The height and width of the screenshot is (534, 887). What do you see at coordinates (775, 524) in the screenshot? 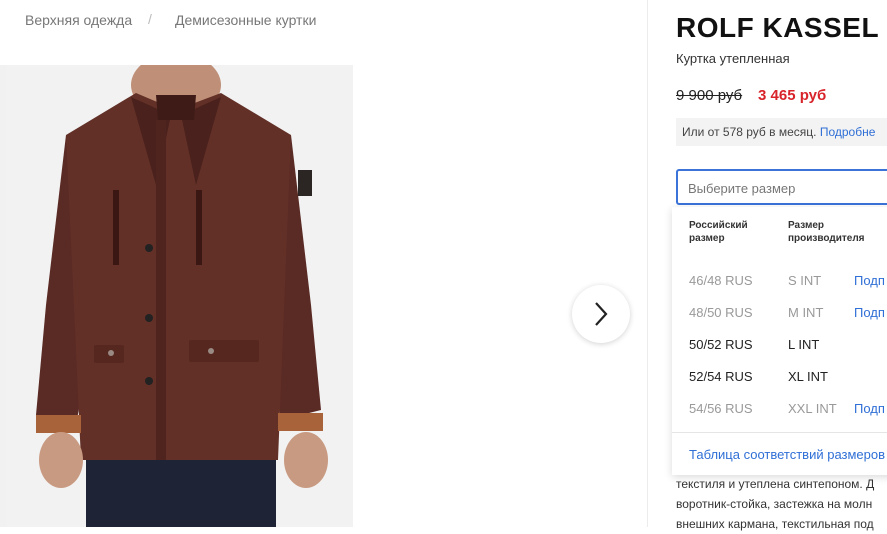
I see `description-line: внешних кармана, текстильная под` at bounding box center [775, 524].